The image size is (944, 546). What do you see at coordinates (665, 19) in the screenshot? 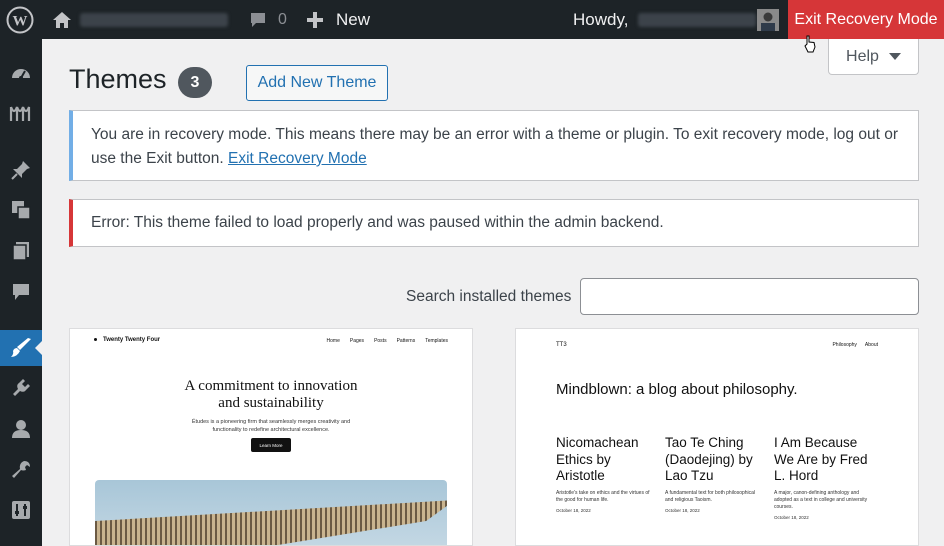
I see `account-menu: Howdy,` at bounding box center [665, 19].